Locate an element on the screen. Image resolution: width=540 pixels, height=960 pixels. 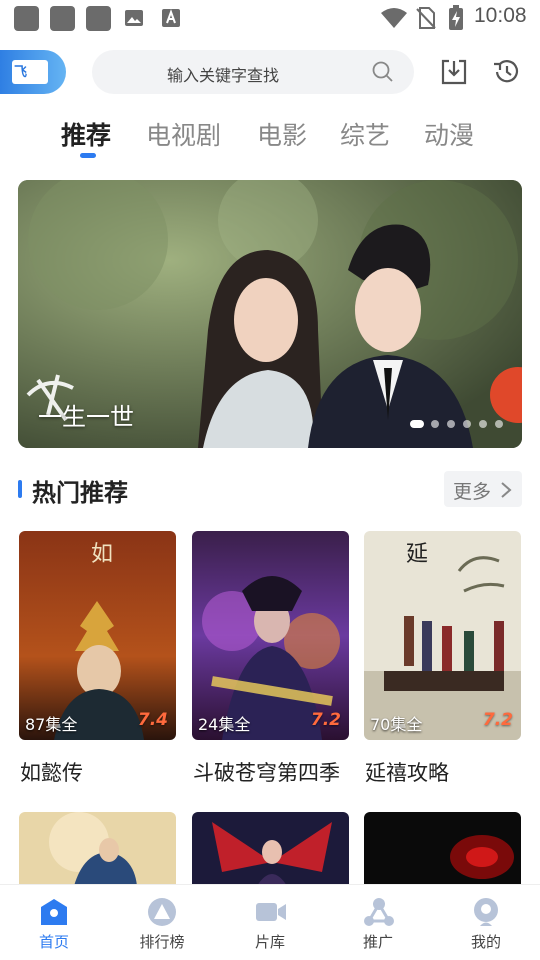
download-icon is located at coordinates (454, 72).